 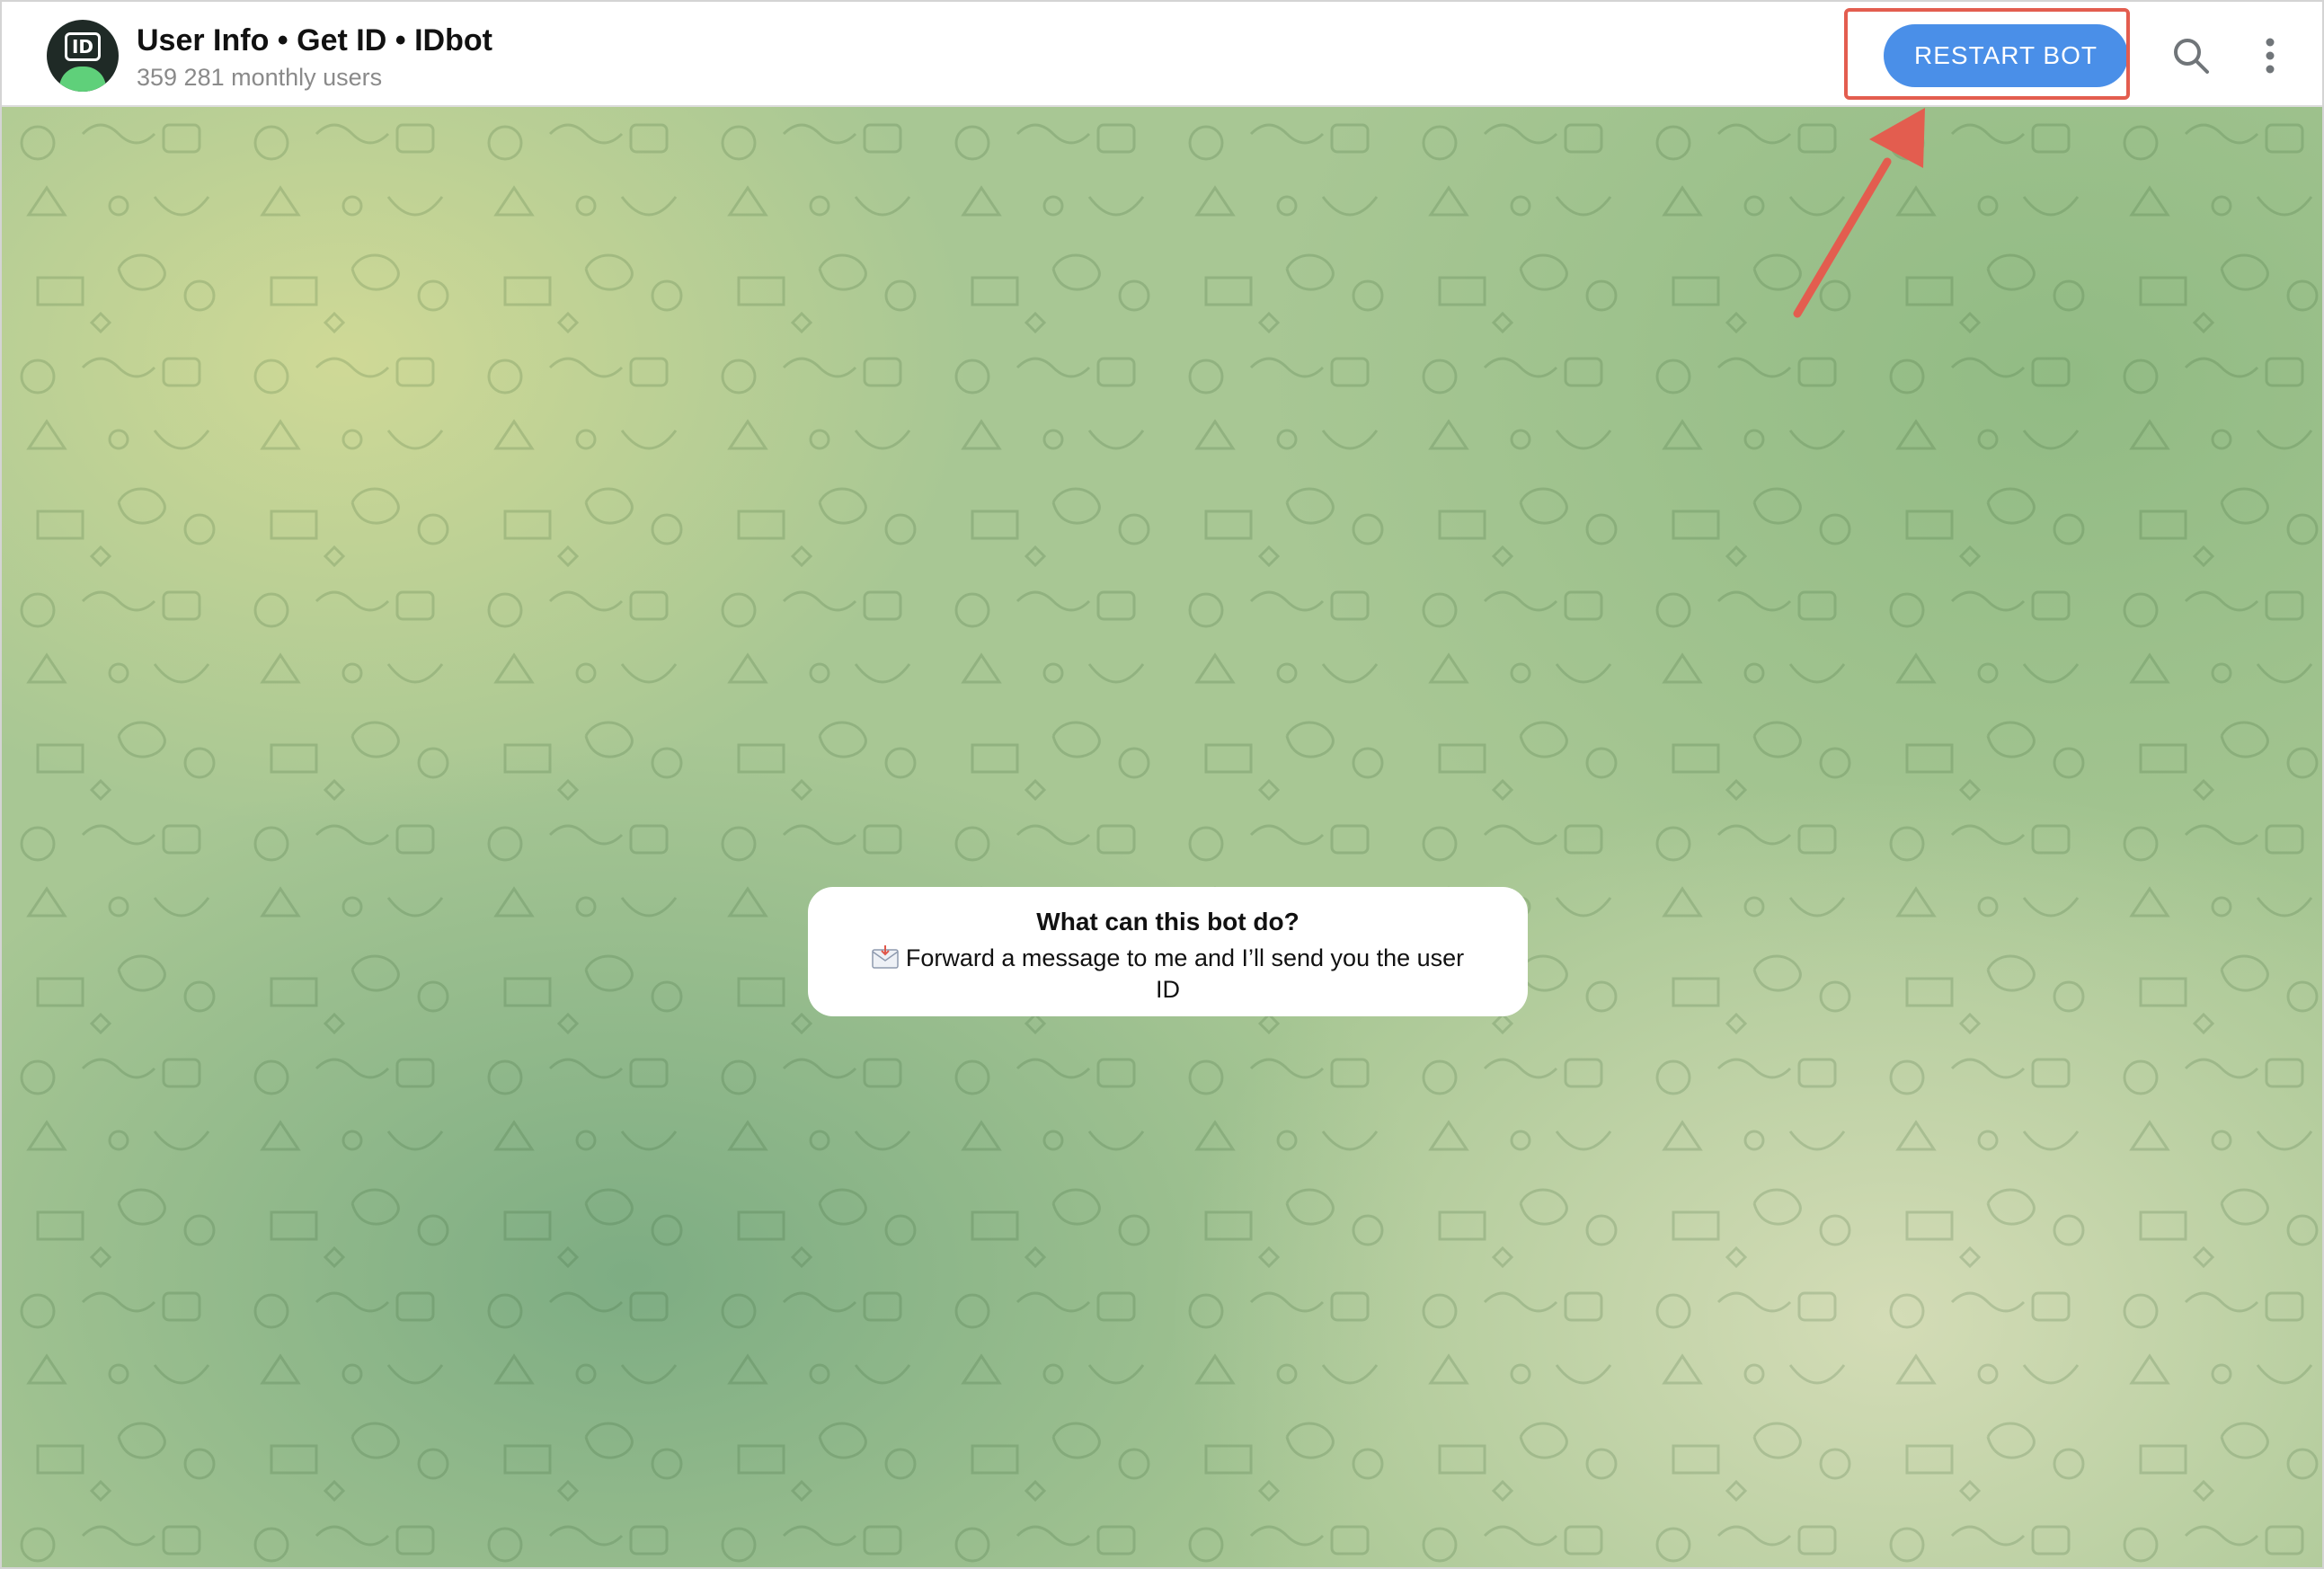 What do you see at coordinates (260, 78) in the screenshot?
I see `chat-subtitle: 359 281 monthly users` at bounding box center [260, 78].